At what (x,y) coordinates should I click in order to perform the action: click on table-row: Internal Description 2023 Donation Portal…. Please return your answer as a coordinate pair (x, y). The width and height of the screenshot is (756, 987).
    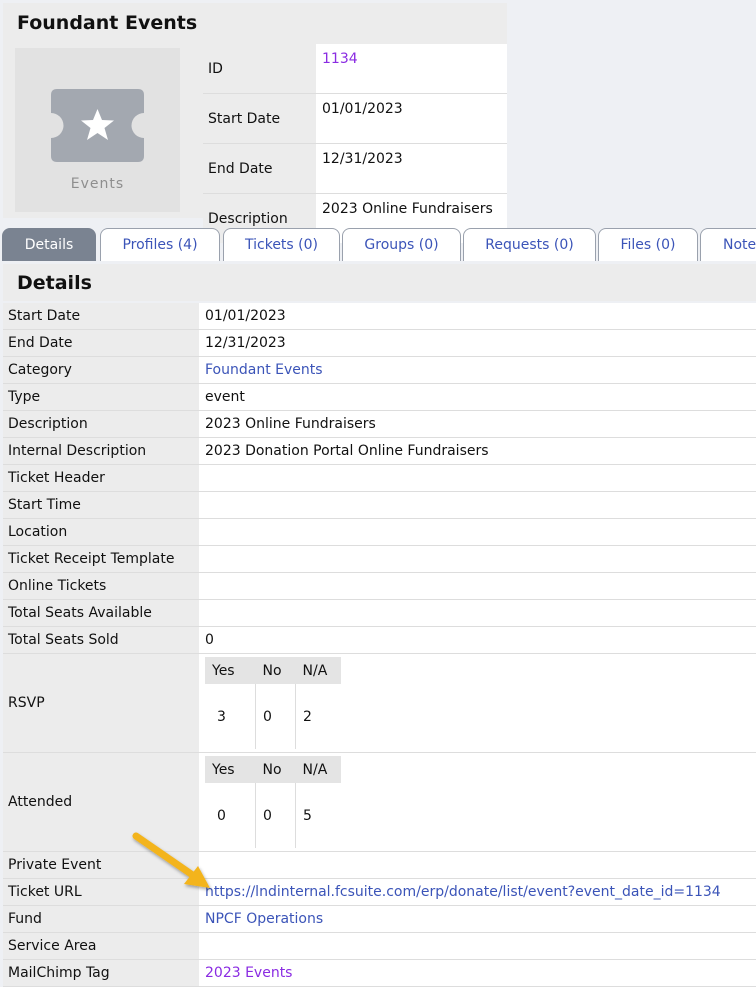
    Looking at the image, I should click on (379, 451).